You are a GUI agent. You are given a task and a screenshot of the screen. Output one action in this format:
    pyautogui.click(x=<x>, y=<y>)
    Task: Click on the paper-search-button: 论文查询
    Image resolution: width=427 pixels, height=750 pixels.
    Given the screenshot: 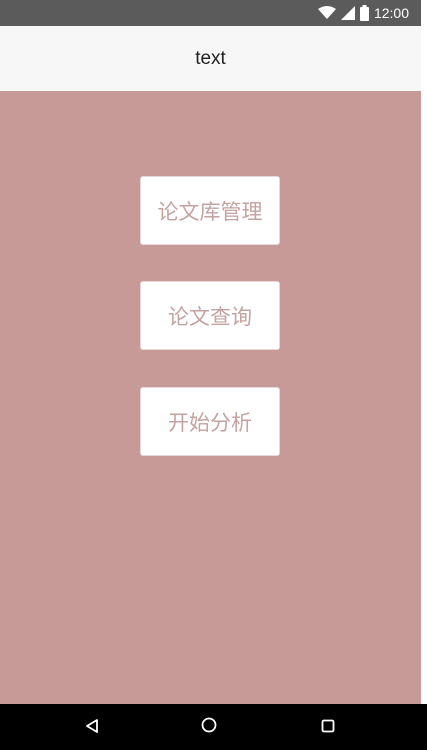 What is the action you would take?
    pyautogui.click(x=210, y=315)
    